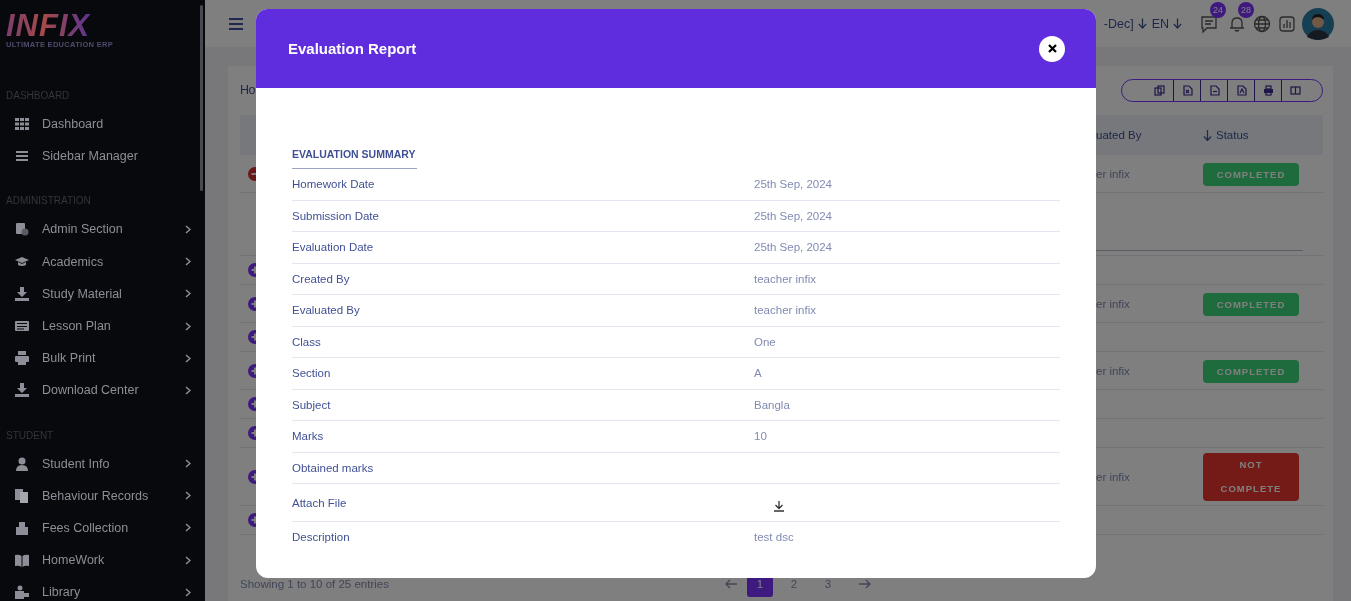 This screenshot has width=1351, height=601. I want to click on close-button, so click(1052, 48).